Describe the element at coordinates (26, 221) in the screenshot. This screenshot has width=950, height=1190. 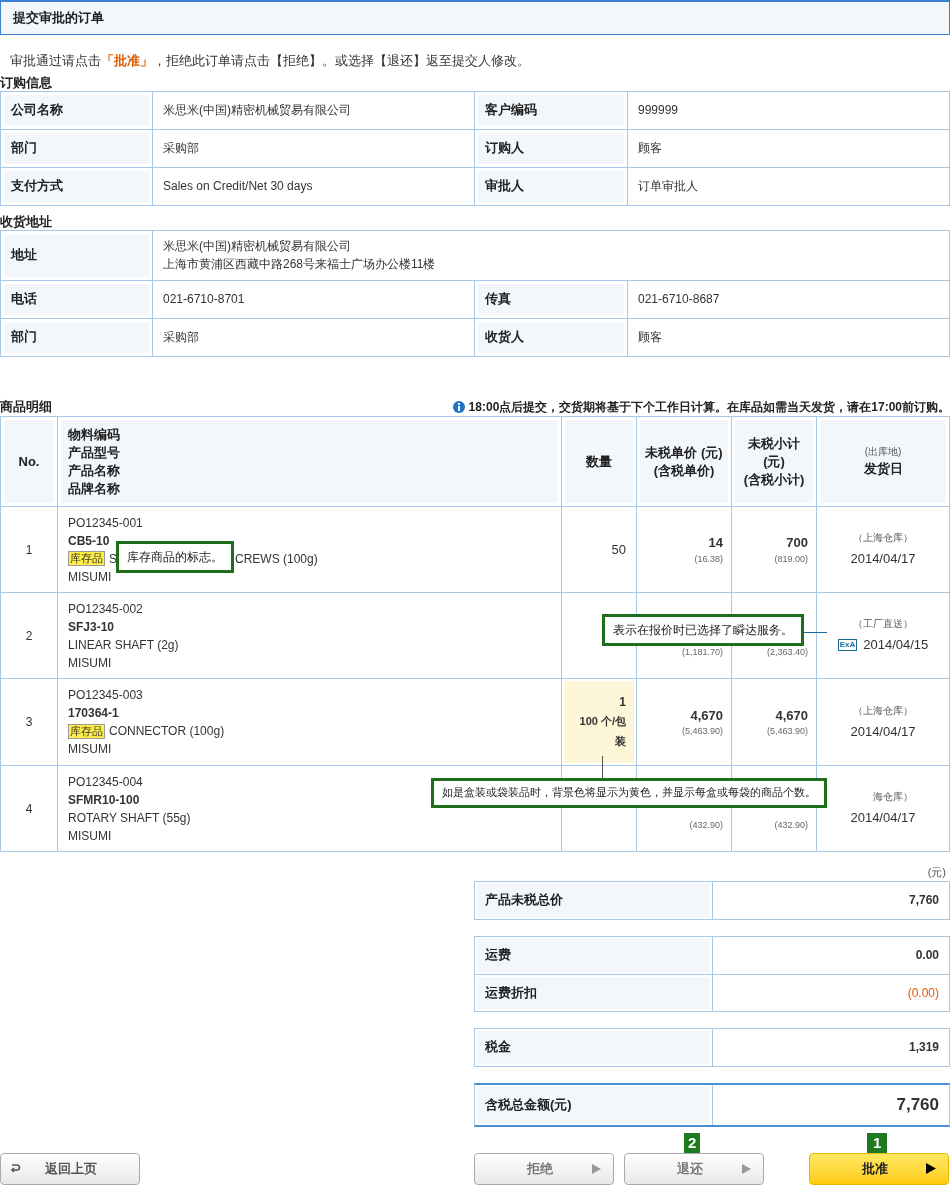
I see `section-heading: 收货地址` at that location.